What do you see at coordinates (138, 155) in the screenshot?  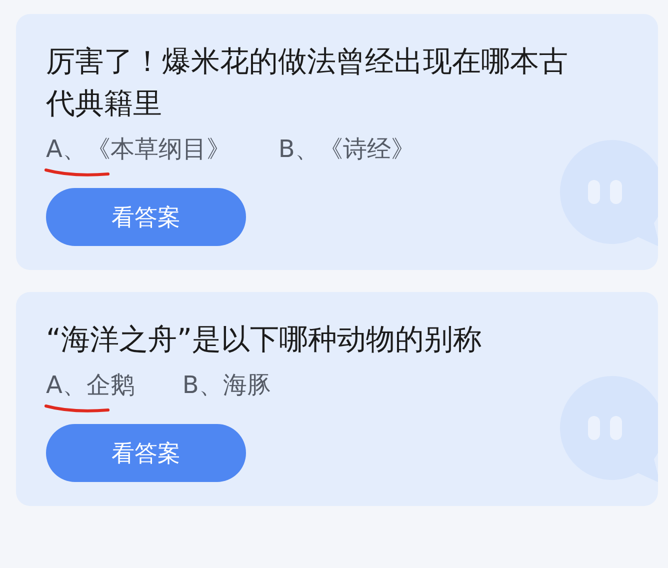 I see `answer-option: A、《本草纲目》` at bounding box center [138, 155].